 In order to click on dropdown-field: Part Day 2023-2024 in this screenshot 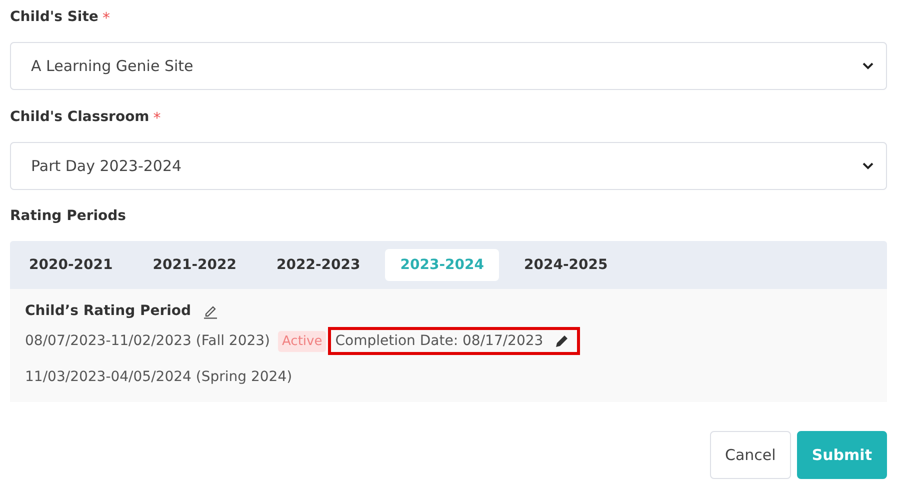, I will do `click(448, 166)`.